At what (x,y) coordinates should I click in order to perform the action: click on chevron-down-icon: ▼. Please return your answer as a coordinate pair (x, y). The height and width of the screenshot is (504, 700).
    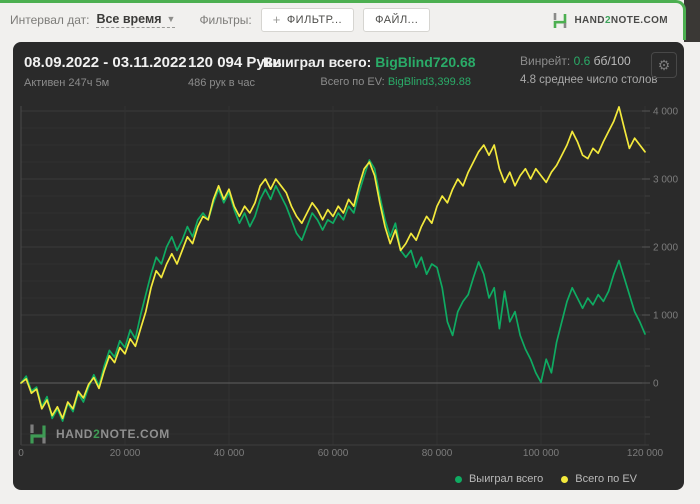
    Looking at the image, I should click on (171, 19).